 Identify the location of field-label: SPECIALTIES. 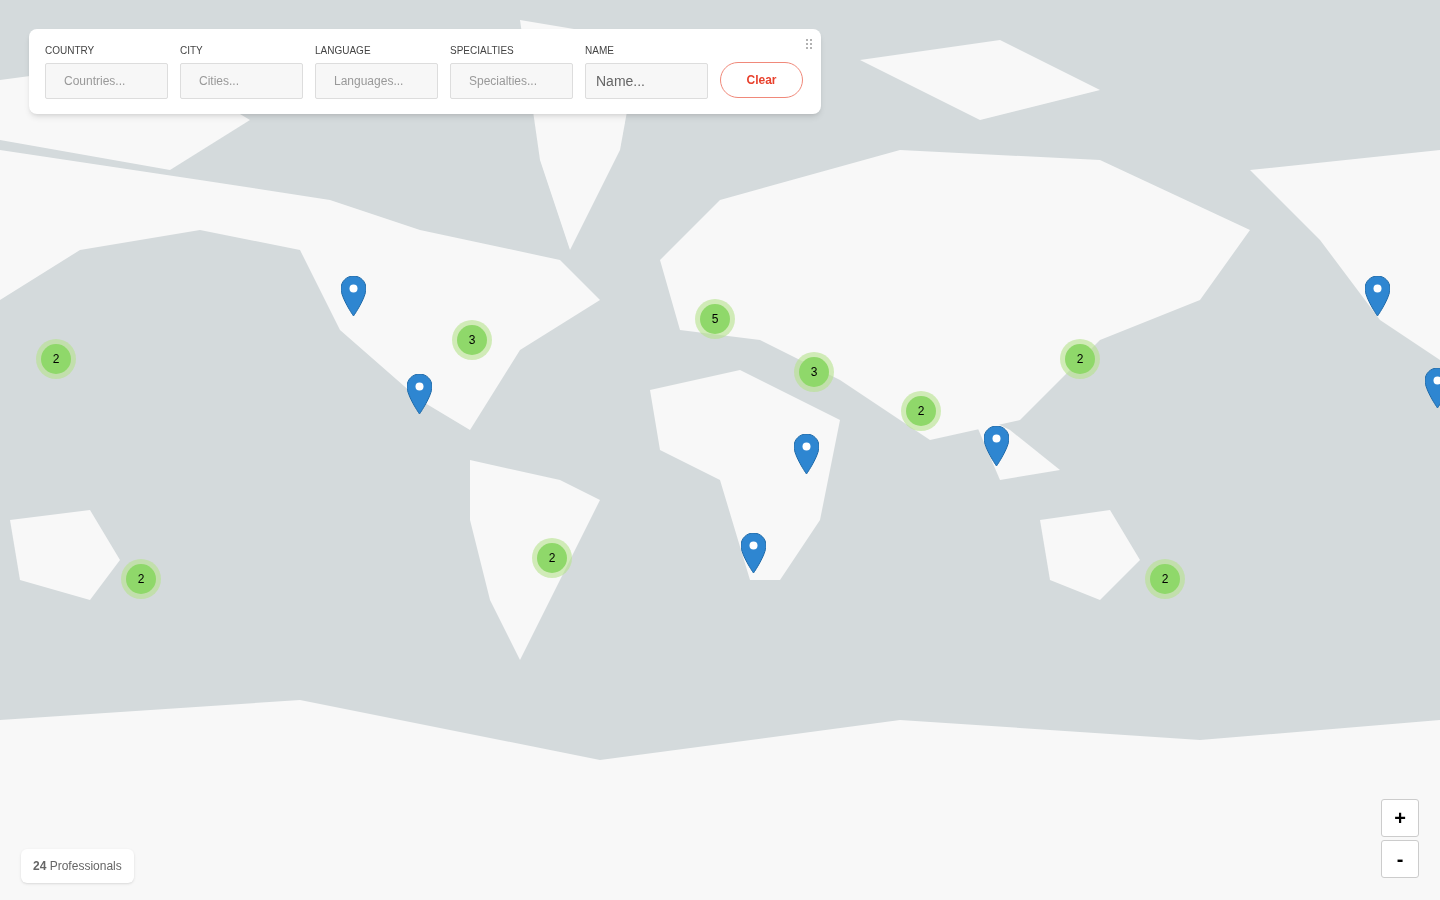
(482, 51).